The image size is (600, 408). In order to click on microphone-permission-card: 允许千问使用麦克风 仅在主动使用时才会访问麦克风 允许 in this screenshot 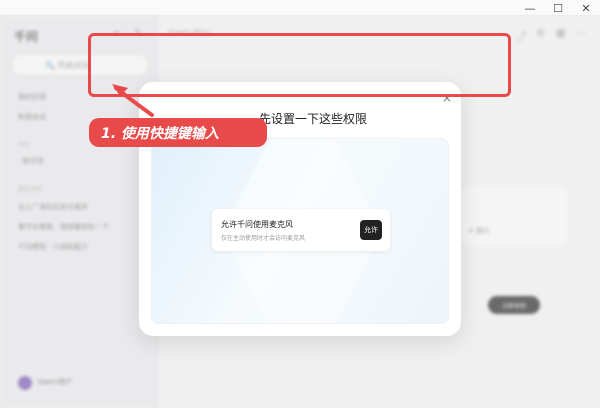, I will do `click(301, 230)`.